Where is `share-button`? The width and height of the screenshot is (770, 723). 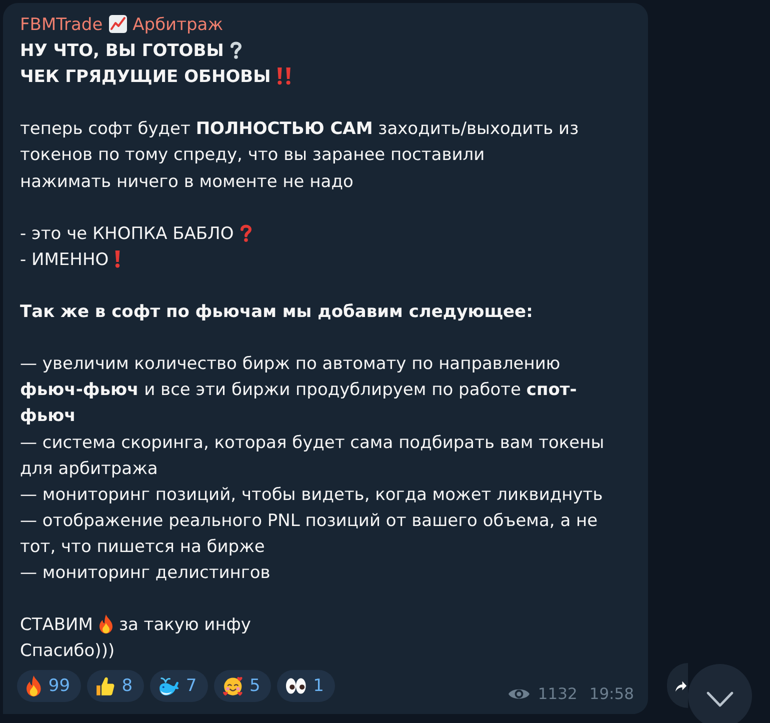
share-button is located at coordinates (677, 685).